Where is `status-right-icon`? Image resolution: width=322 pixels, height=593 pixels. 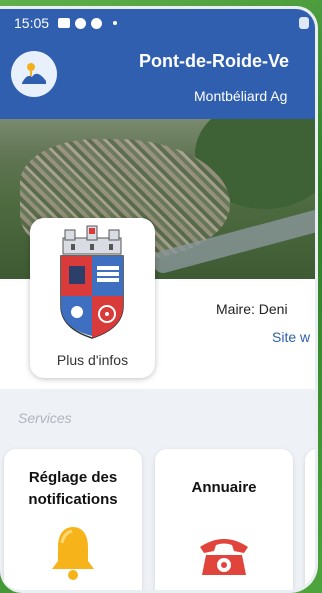 status-right-icon is located at coordinates (304, 23).